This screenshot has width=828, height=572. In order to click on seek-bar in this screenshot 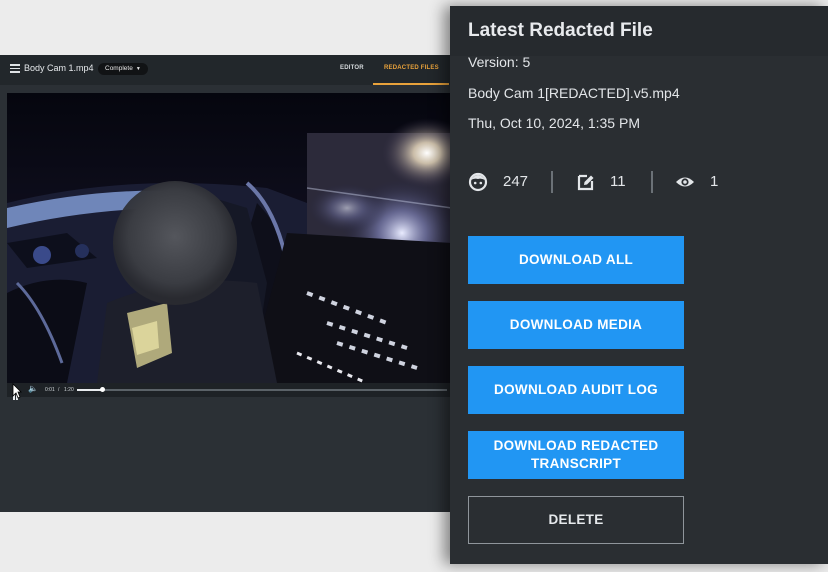, I will do `click(262, 389)`.